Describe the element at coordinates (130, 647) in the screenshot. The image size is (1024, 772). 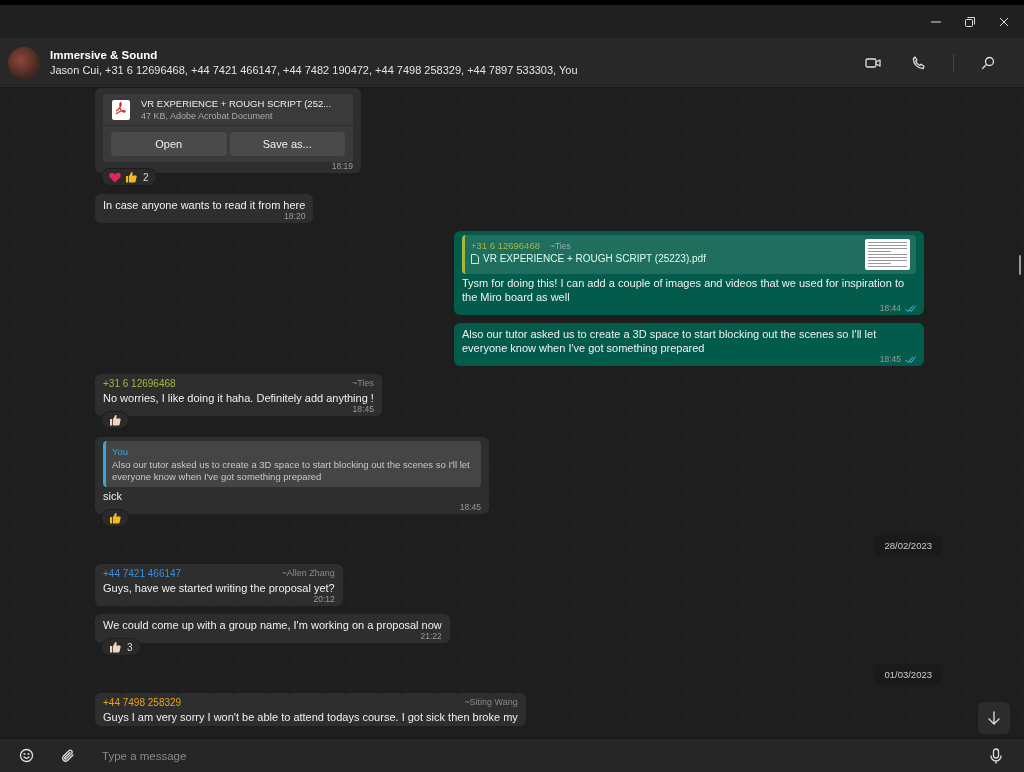
I see `reaction-count: 3` at that location.